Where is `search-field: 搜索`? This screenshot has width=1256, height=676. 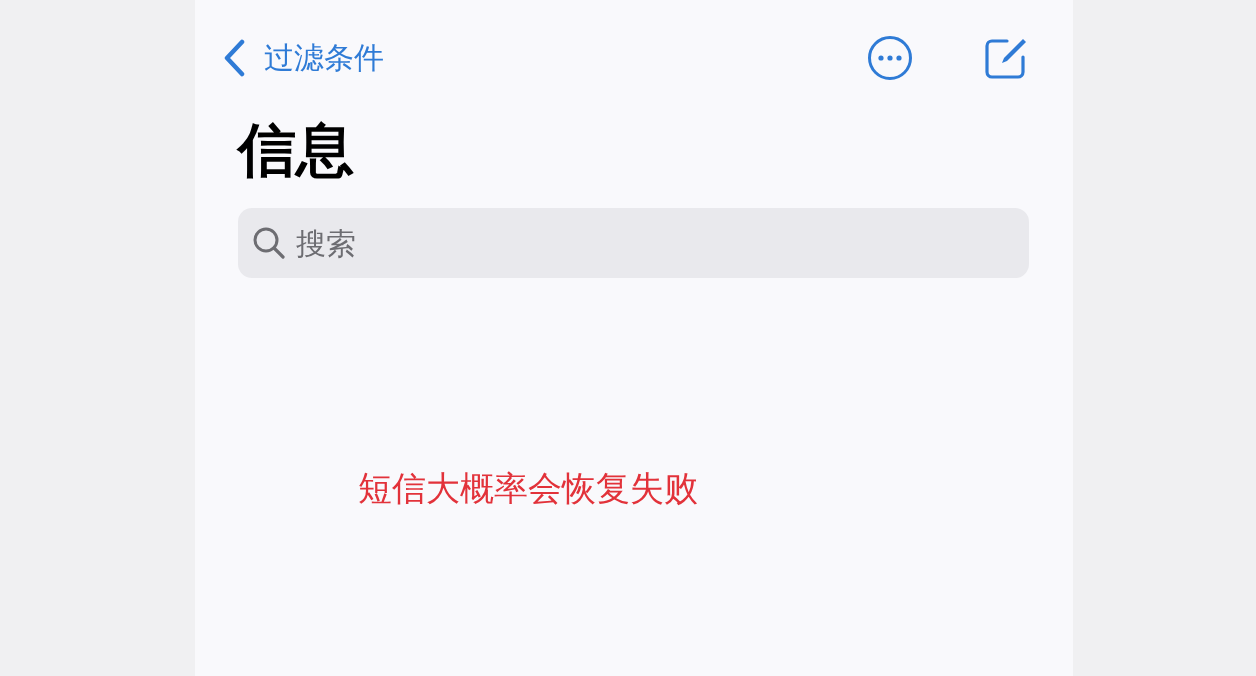
search-field: 搜索 is located at coordinates (633, 243).